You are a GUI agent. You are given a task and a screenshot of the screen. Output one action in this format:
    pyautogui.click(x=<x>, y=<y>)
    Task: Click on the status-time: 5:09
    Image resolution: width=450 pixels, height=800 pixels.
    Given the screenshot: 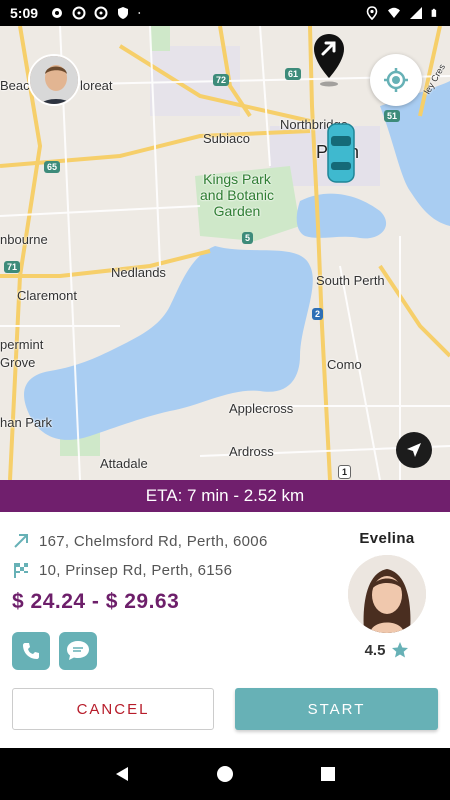 What is the action you would take?
    pyautogui.click(x=24, y=13)
    